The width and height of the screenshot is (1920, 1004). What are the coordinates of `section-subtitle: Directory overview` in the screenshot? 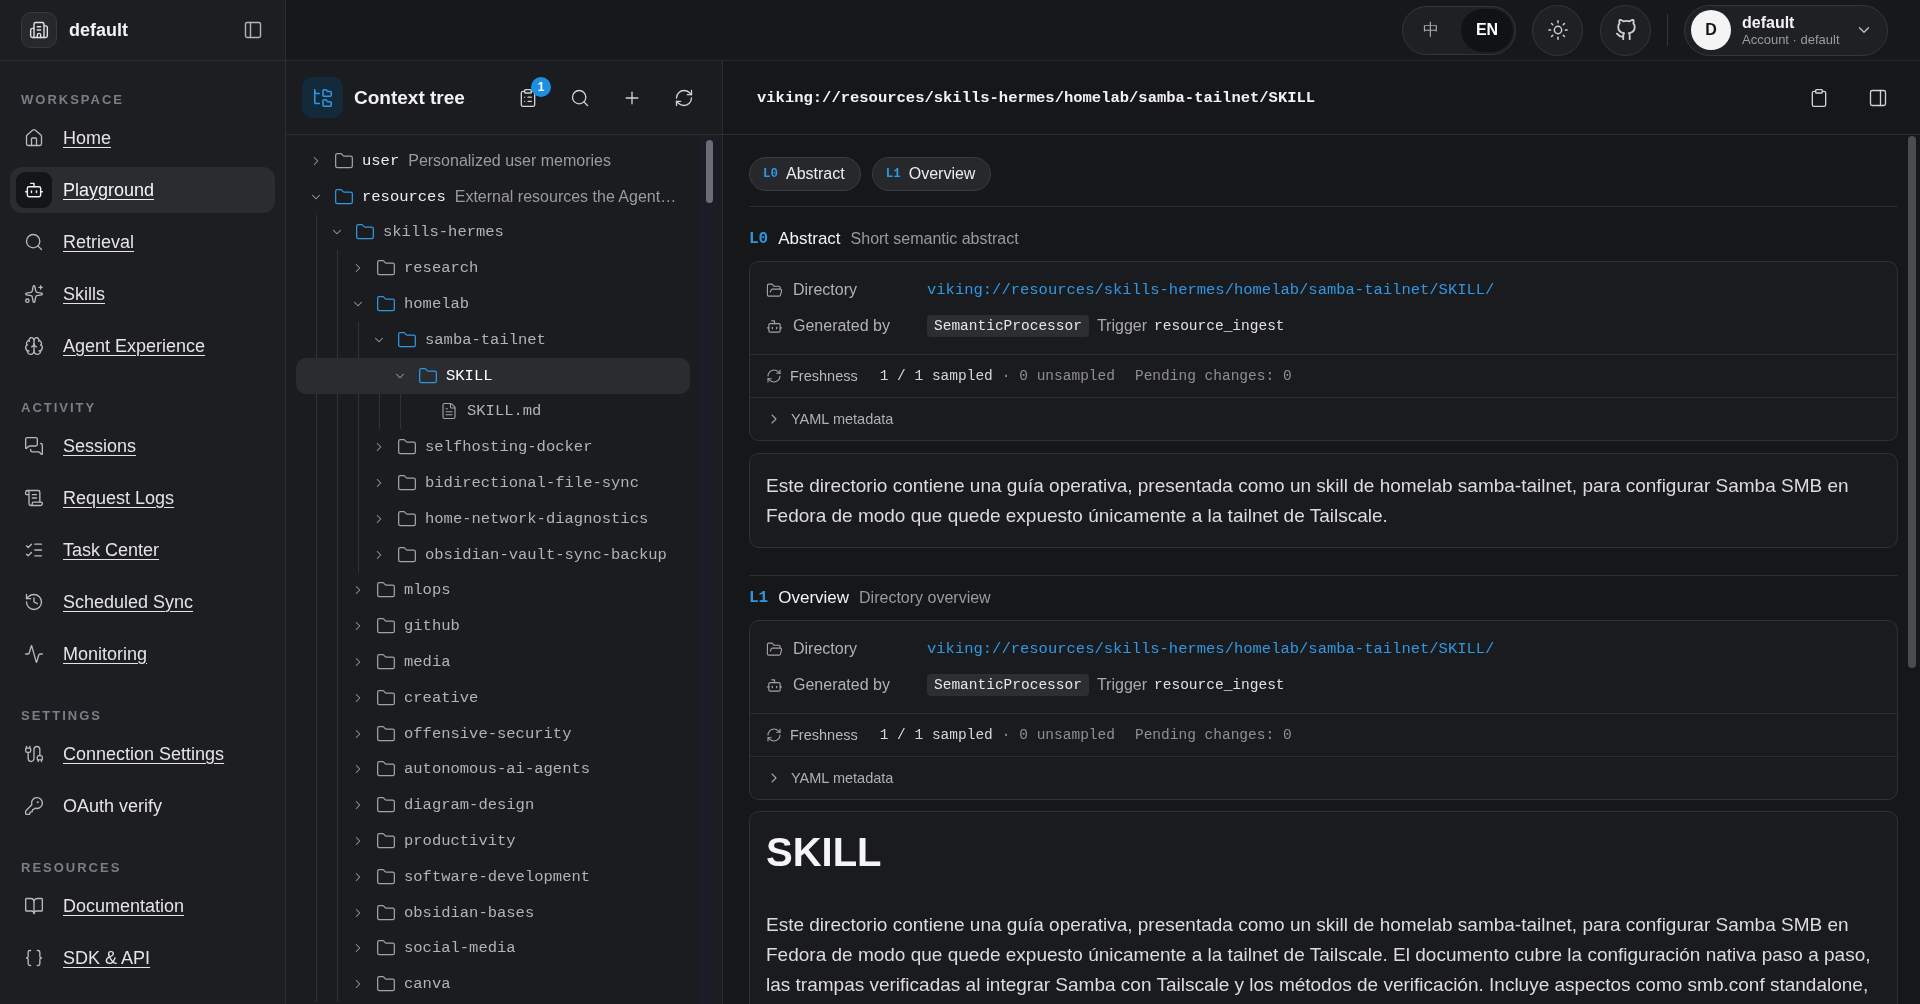 It's located at (925, 598).